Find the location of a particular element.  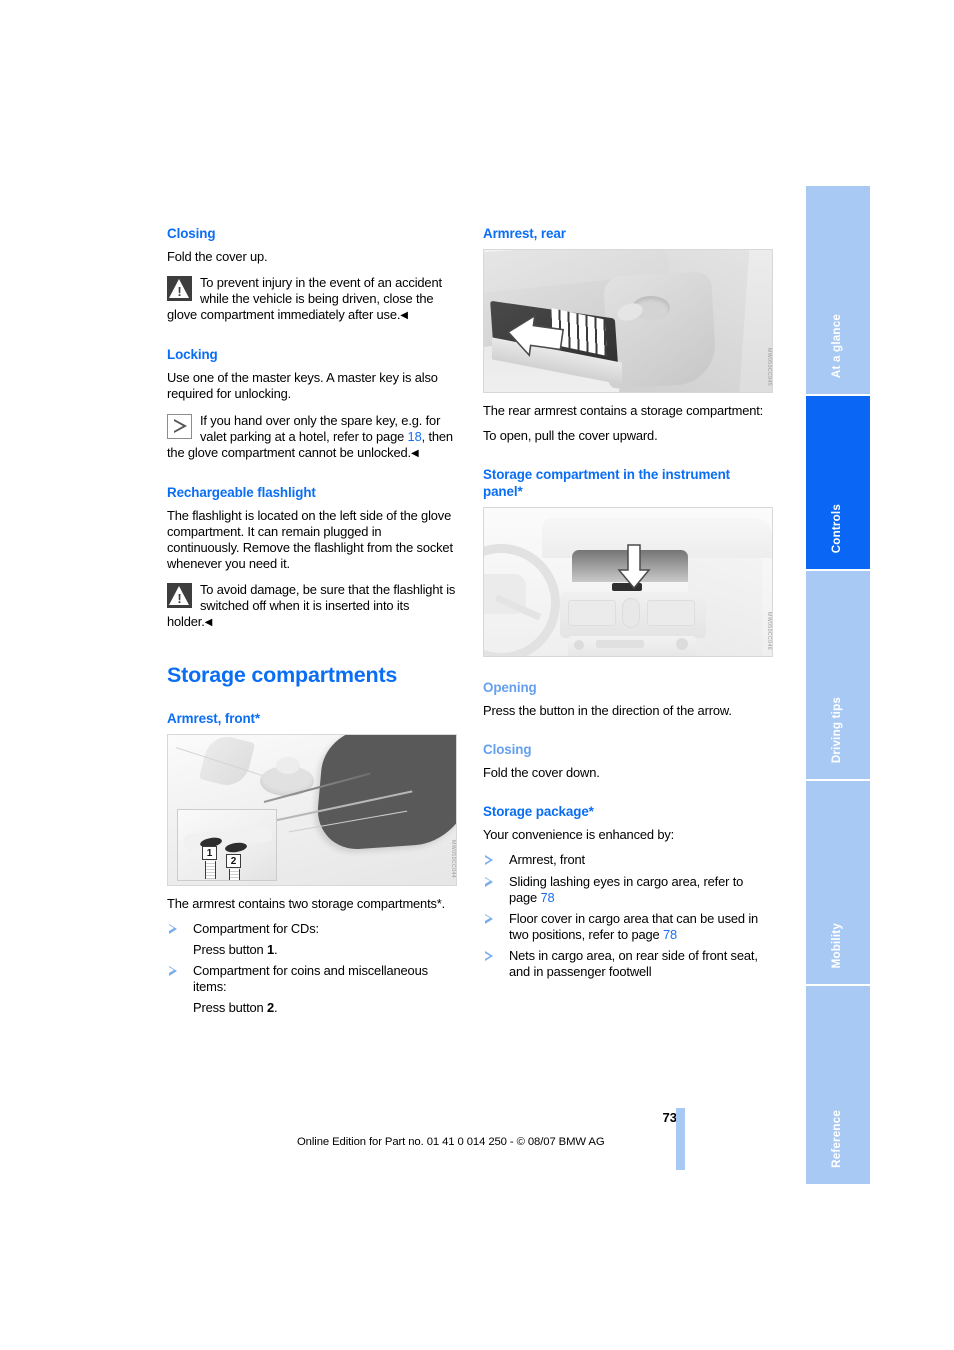

tab-label: At a glance is located at coordinates (836, 345).